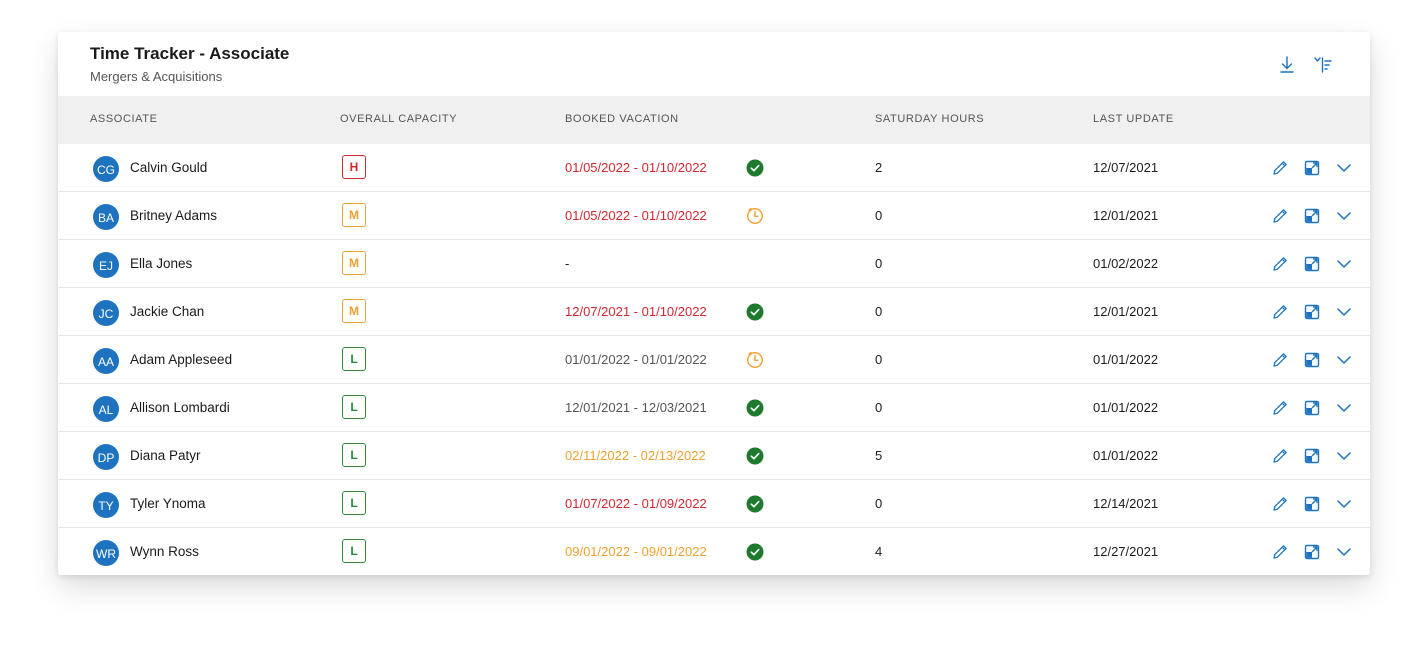  Describe the element at coordinates (622, 119) in the screenshot. I see `column-header-vacation: BOOKED VACATION` at that location.